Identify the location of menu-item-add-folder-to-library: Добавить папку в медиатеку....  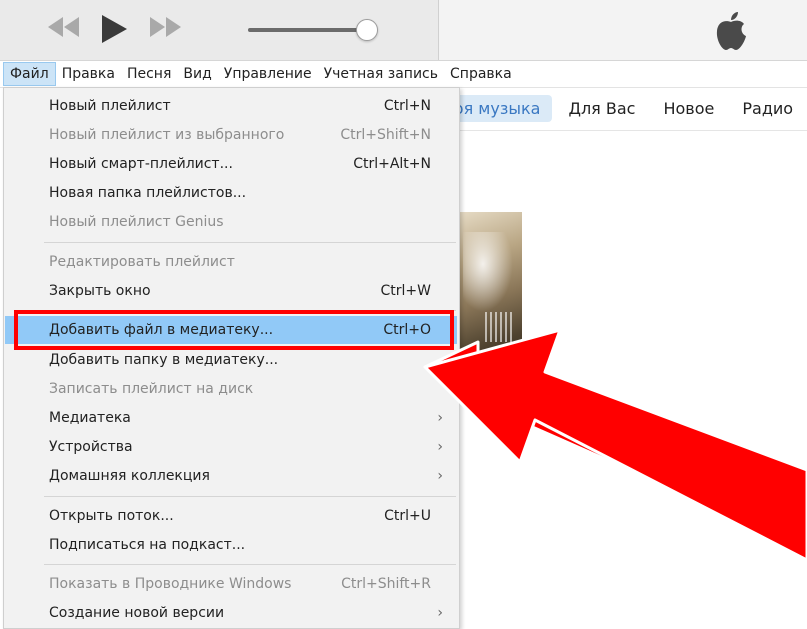
(231, 360).